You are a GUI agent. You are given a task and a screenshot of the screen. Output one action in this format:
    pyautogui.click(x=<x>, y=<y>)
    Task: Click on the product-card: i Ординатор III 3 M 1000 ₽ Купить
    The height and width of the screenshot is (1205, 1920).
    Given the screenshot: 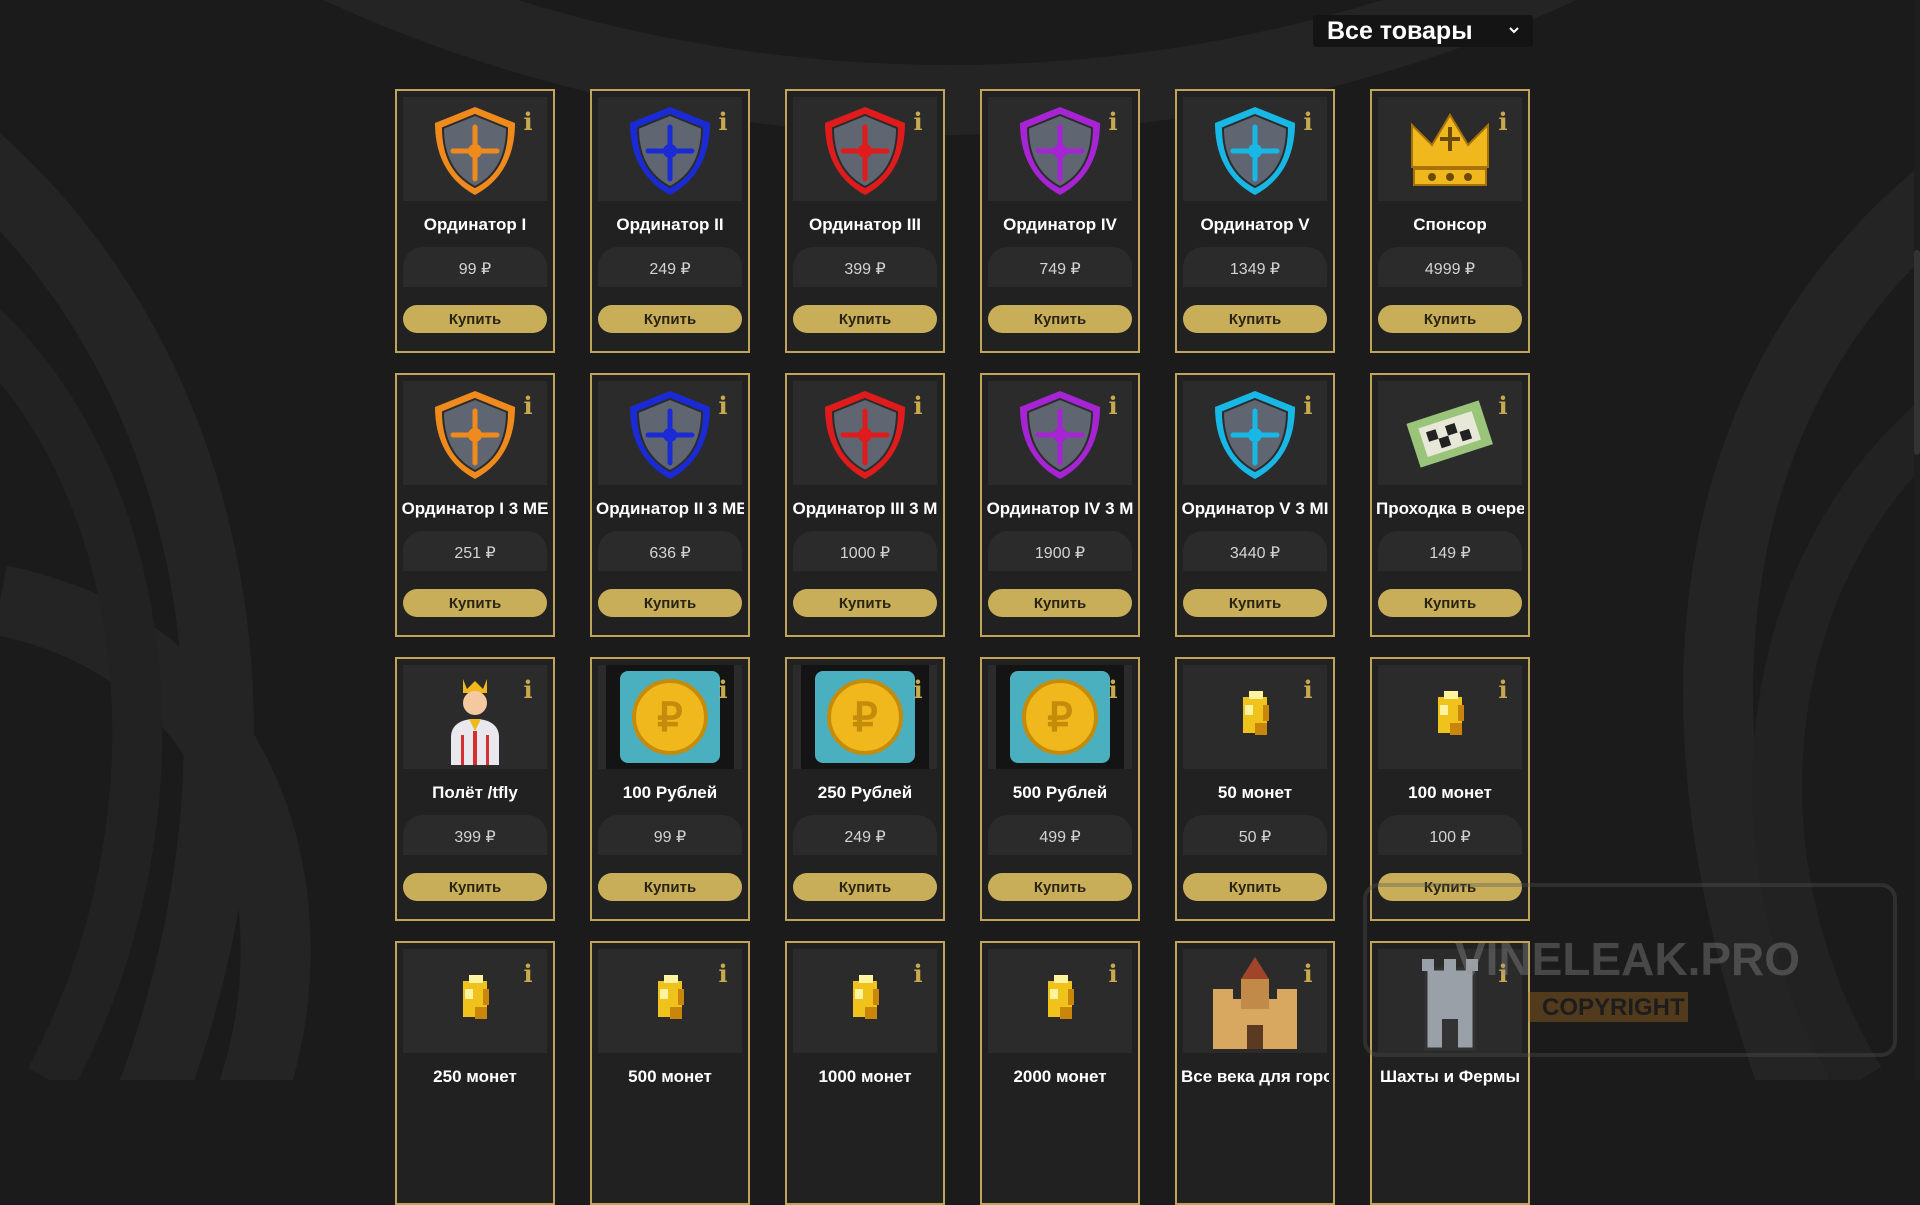 What is the action you would take?
    pyautogui.click(x=865, y=505)
    